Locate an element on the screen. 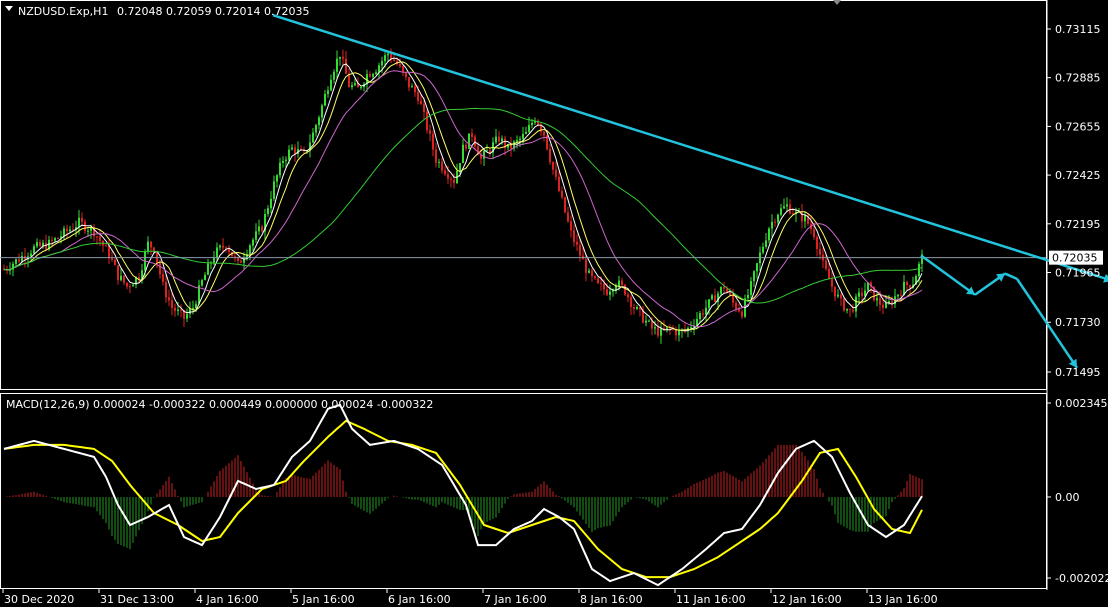 This screenshot has width=1108, height=607. price-tick-label: 0.72425 is located at coordinates (1078, 175).